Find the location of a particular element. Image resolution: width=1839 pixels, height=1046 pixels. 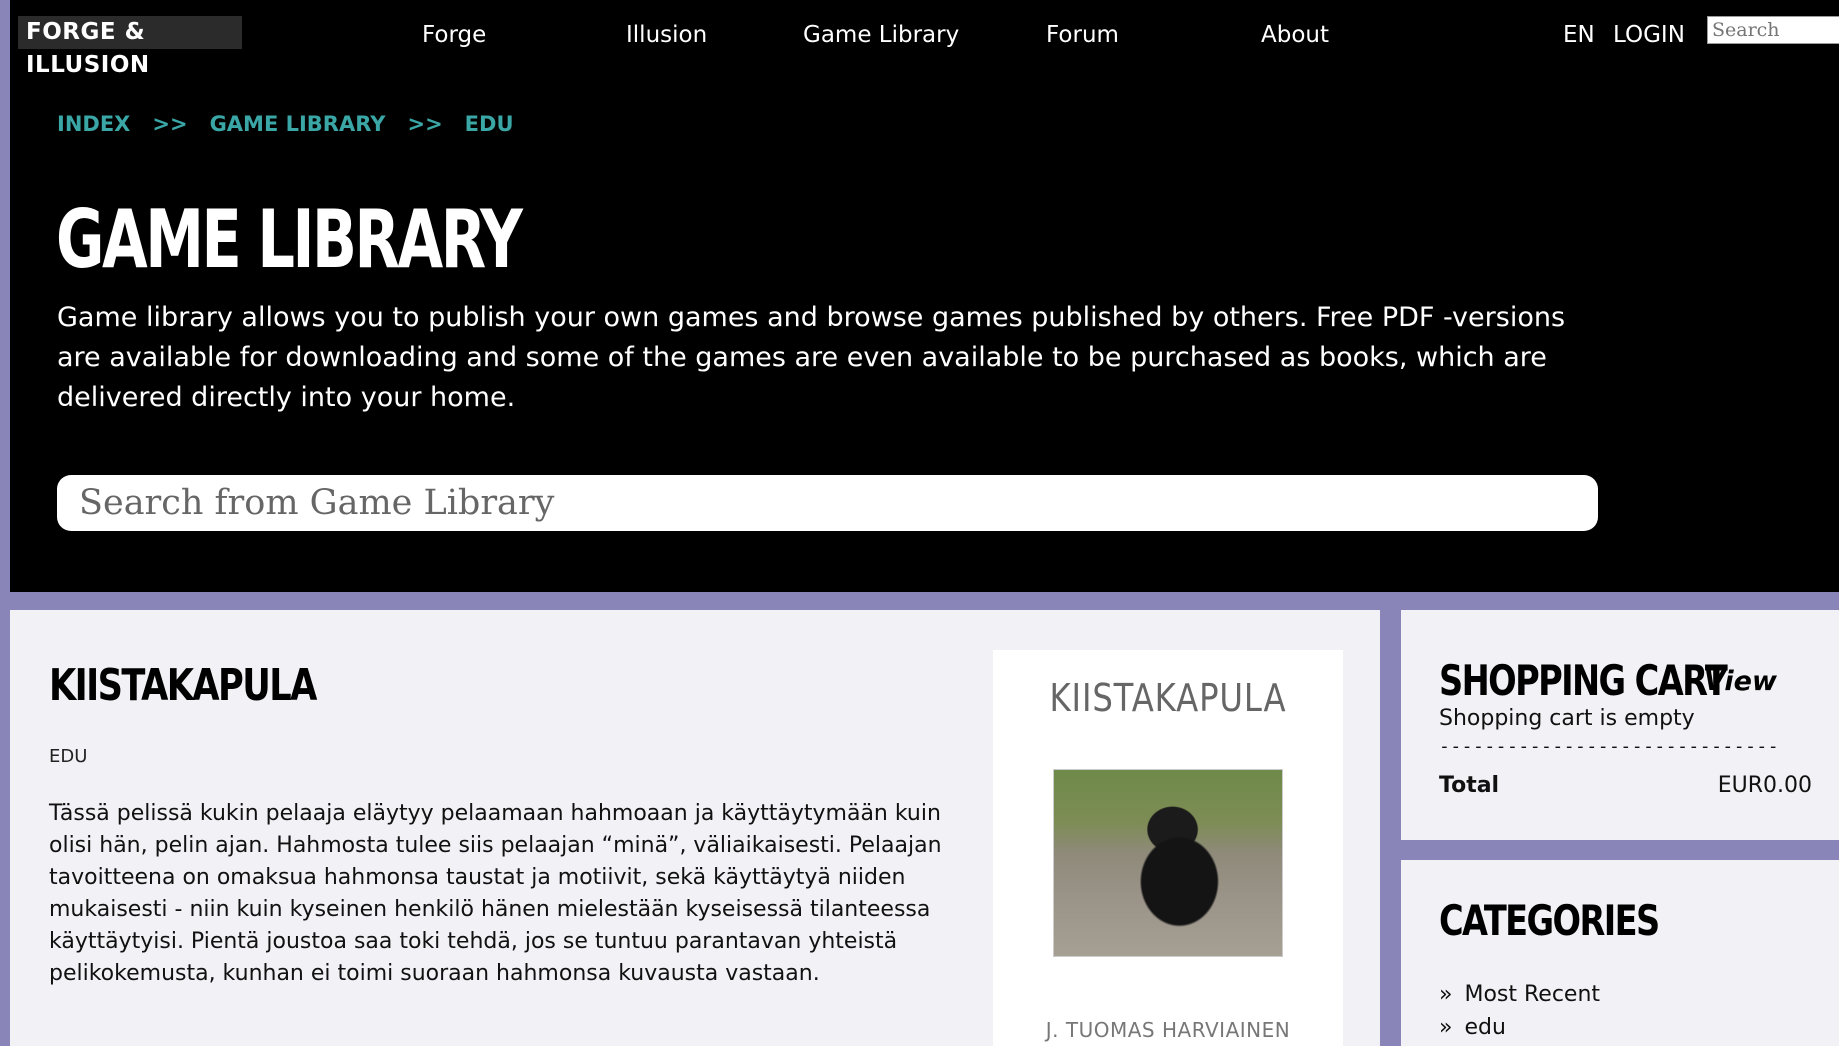

cover-photo is located at coordinates (1168, 863).